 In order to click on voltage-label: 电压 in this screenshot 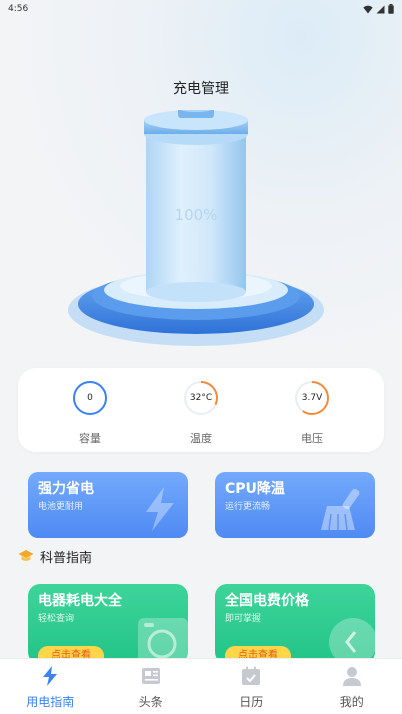, I will do `click(312, 438)`.